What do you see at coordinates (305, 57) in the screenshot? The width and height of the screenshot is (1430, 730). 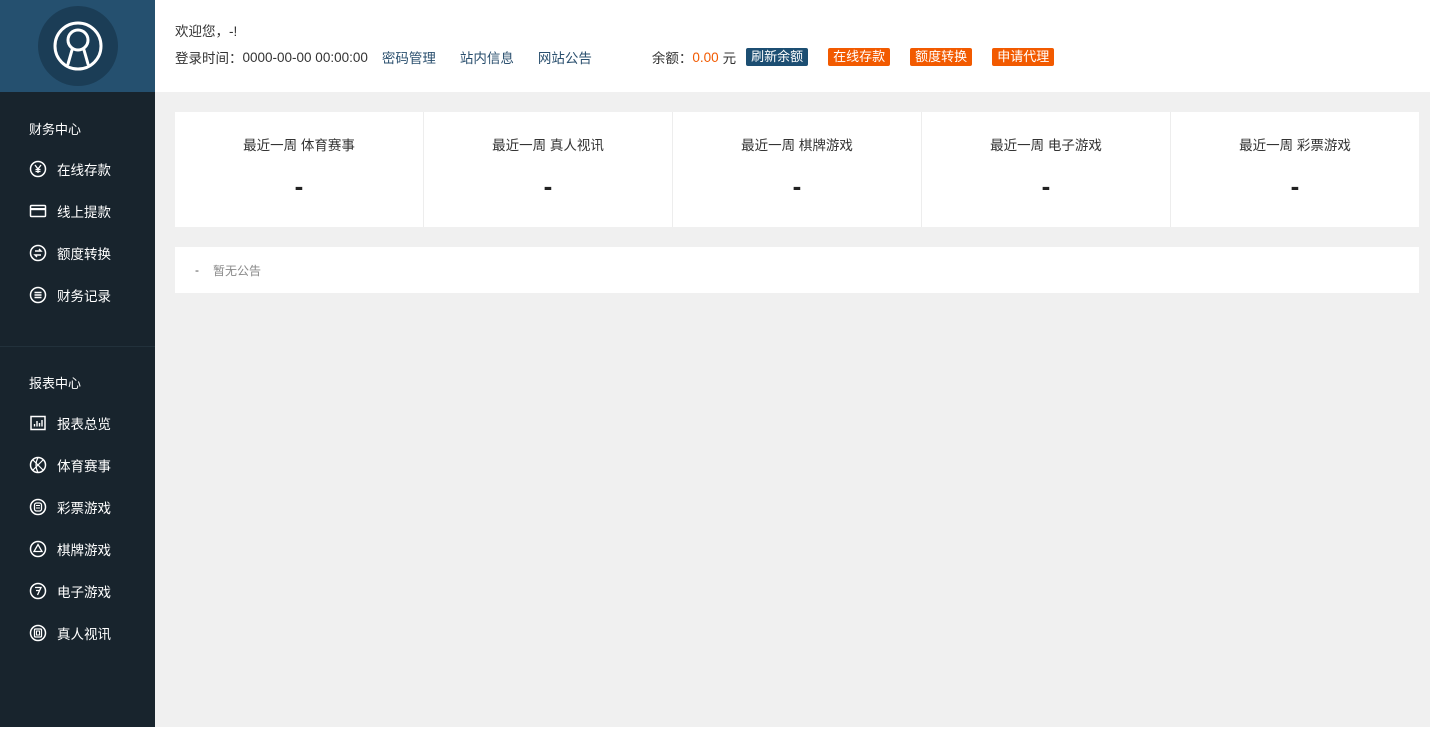 I see `login-time-value: 0000-00-00 00:00:00` at bounding box center [305, 57].